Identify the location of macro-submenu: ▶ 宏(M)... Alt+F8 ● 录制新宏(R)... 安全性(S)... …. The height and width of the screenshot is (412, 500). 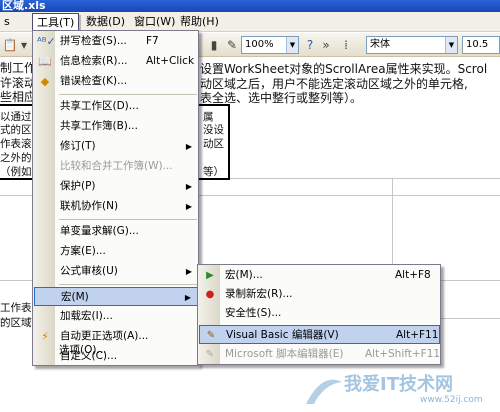
(319, 314).